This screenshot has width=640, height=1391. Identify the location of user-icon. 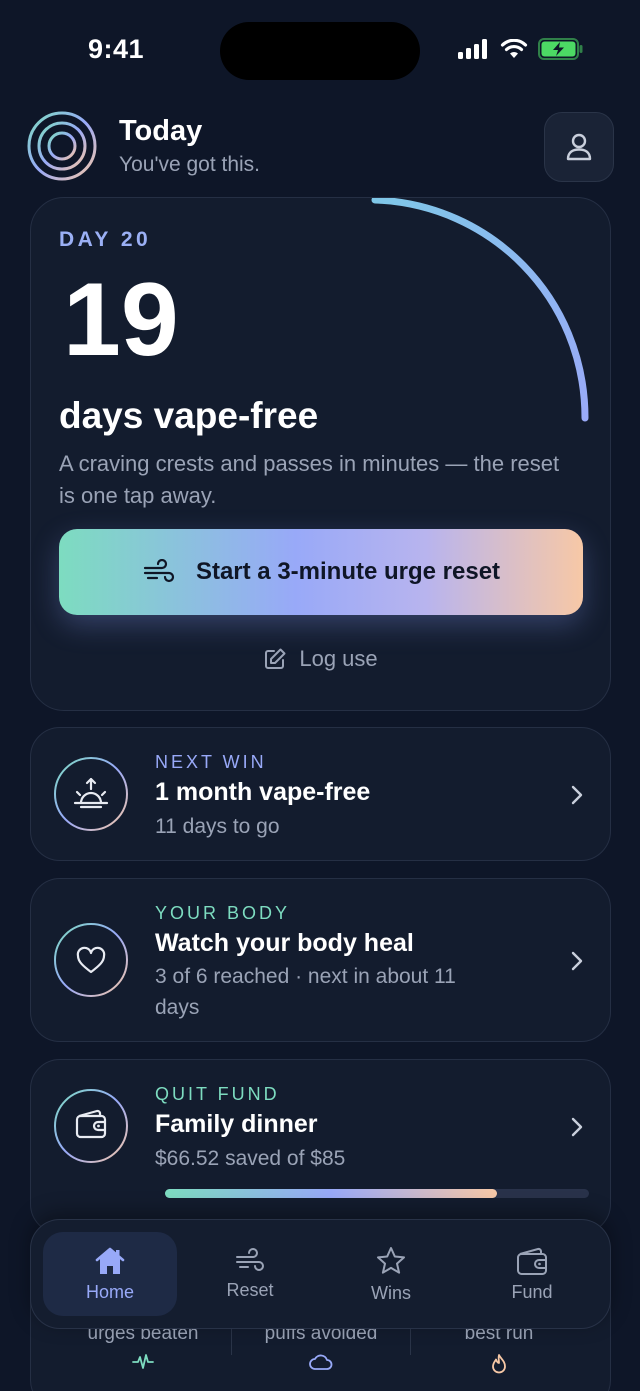
(579, 147).